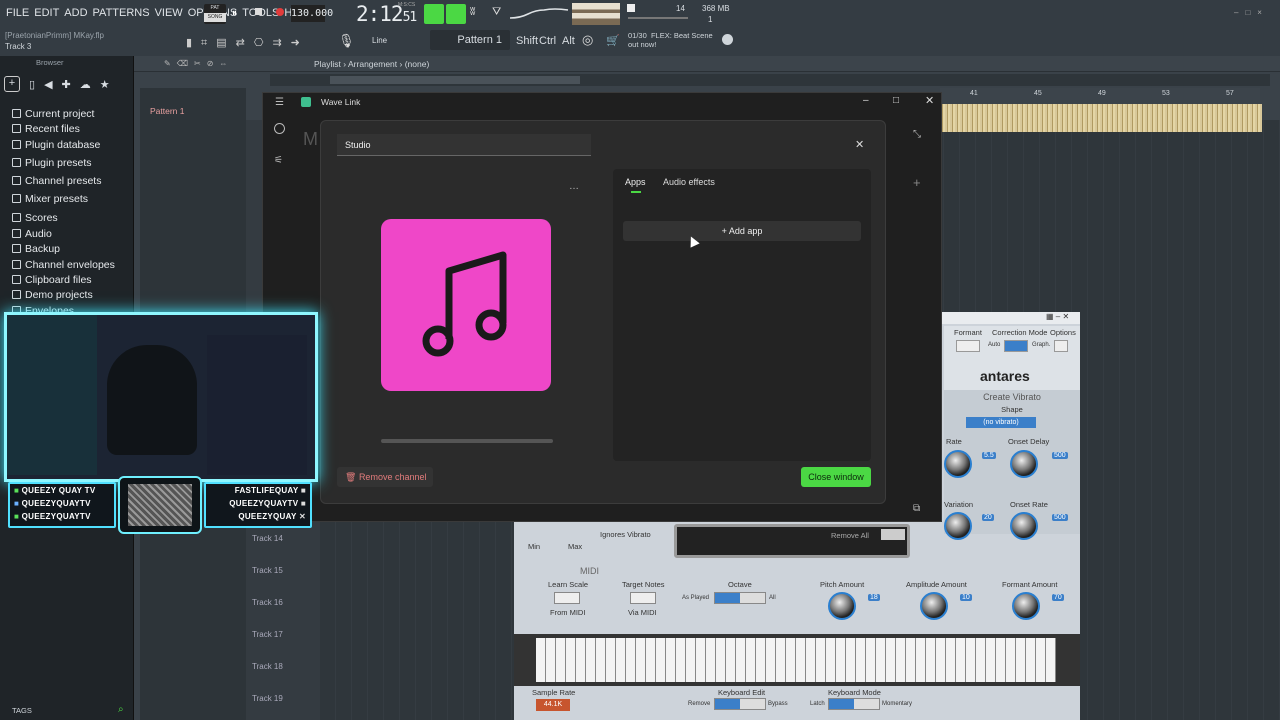  What do you see at coordinates (66, 199) in the screenshot?
I see `browser-item-mixer-presets: Mixer presets` at bounding box center [66, 199].